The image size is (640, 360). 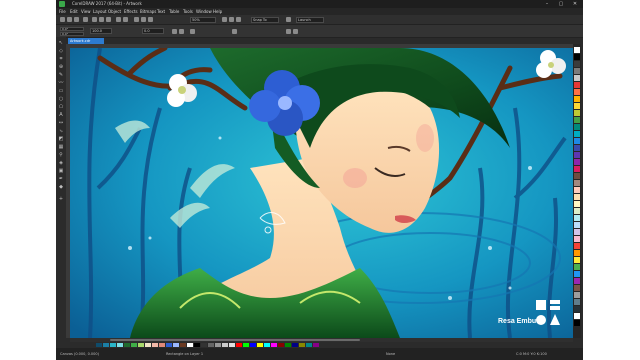 I want to click on smart-fill-icon: ▣, so click(x=61, y=171).